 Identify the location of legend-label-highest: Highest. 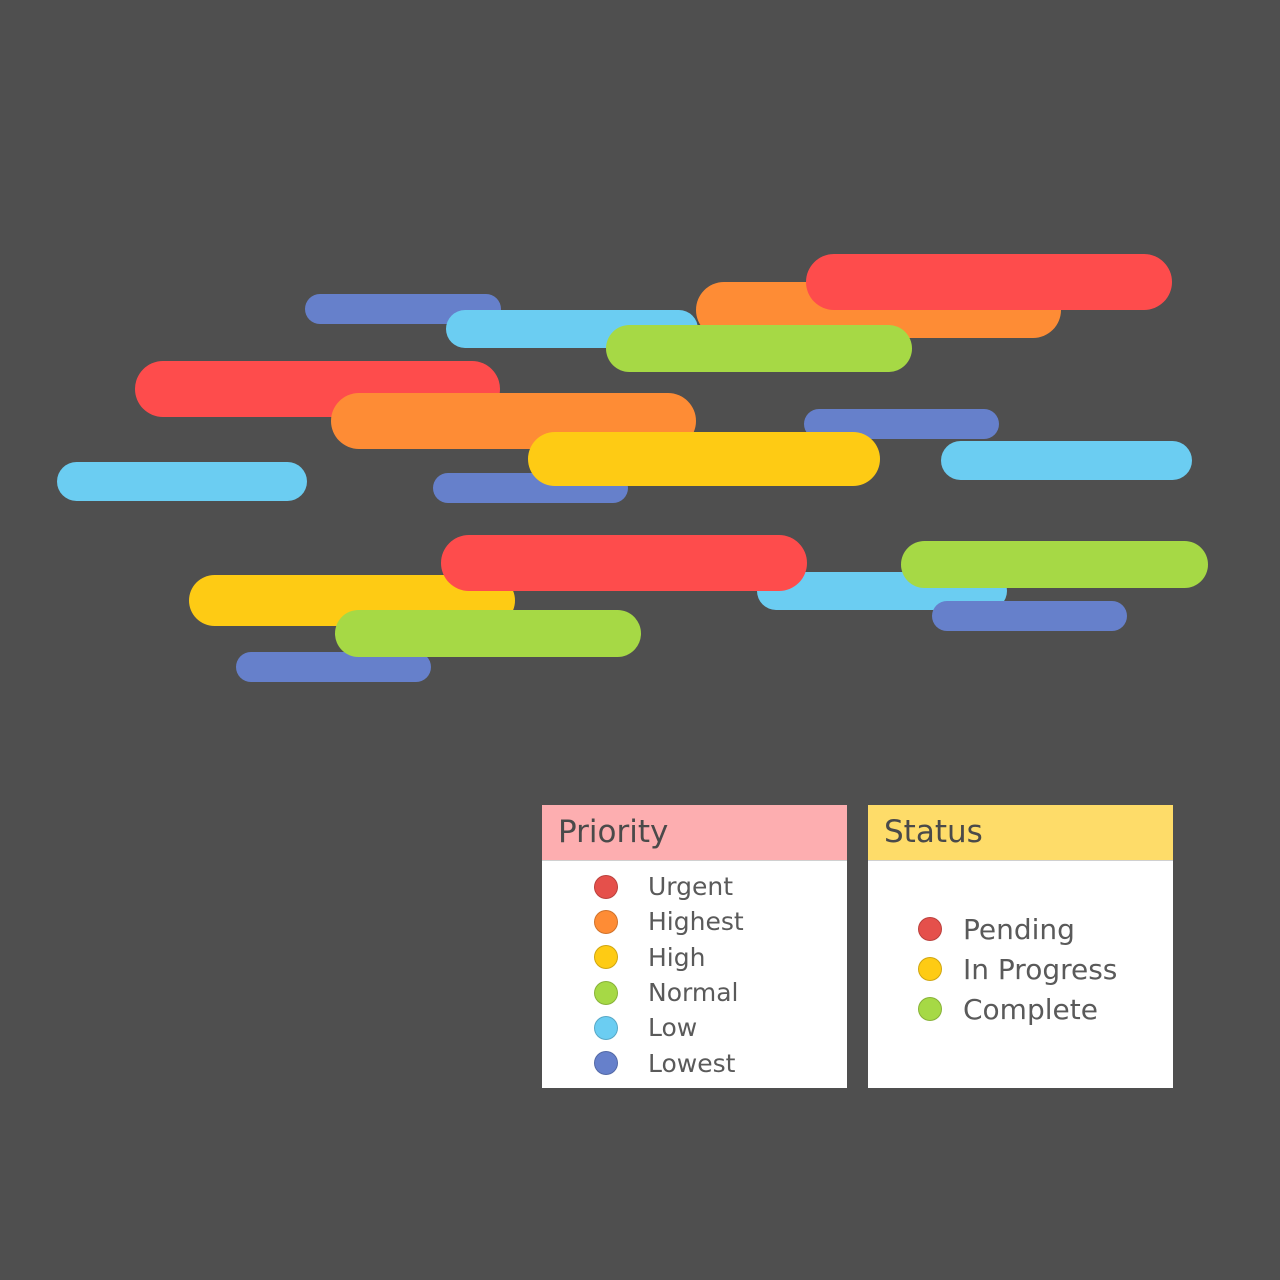
(696, 922).